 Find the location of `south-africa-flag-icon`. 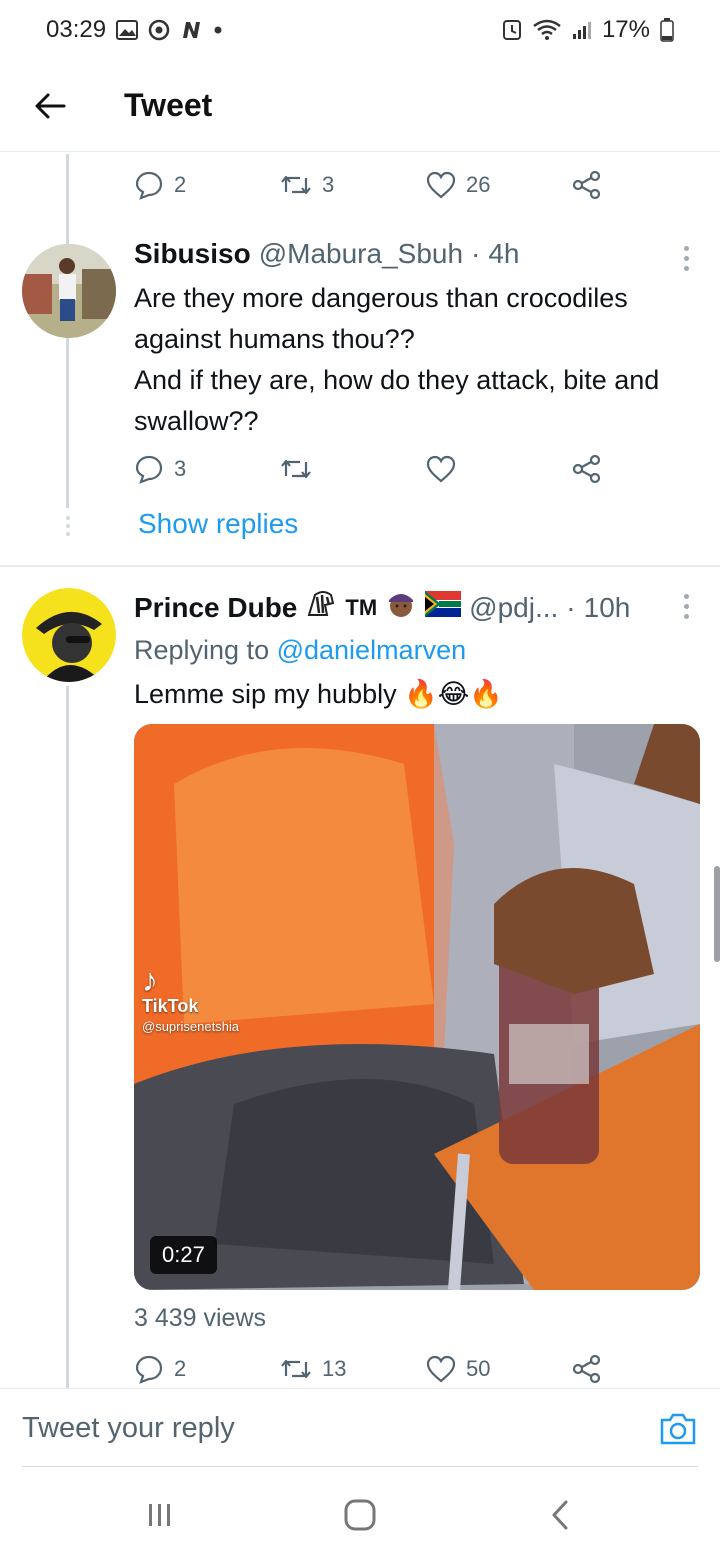

south-africa-flag-icon is located at coordinates (443, 607).